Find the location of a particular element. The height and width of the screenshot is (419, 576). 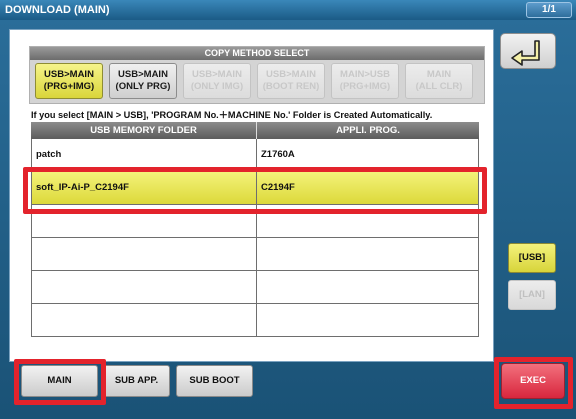

method-usb-main-prg-img-button: USB>MAIN (PRG+IMG) is located at coordinates (69, 81).